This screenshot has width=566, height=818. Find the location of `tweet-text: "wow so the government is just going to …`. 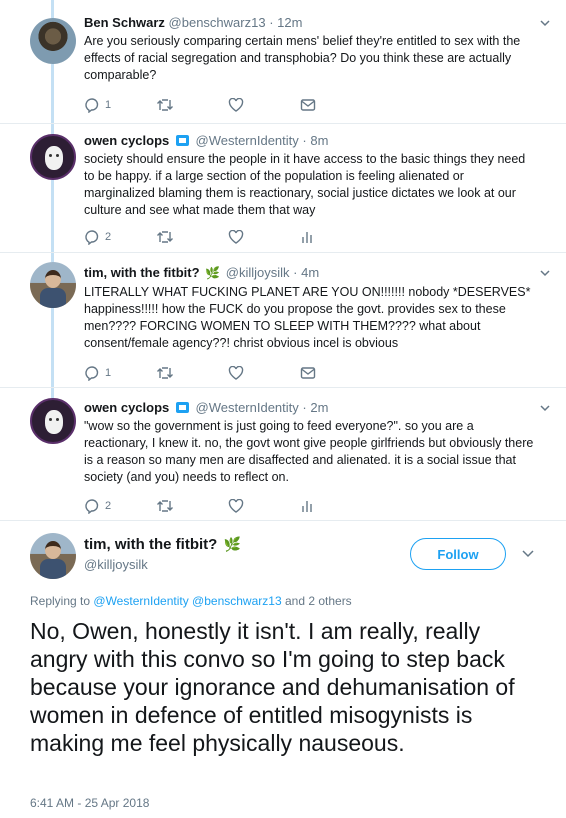

tweet-text: "wow so the government is just going to … is located at coordinates (309, 451).